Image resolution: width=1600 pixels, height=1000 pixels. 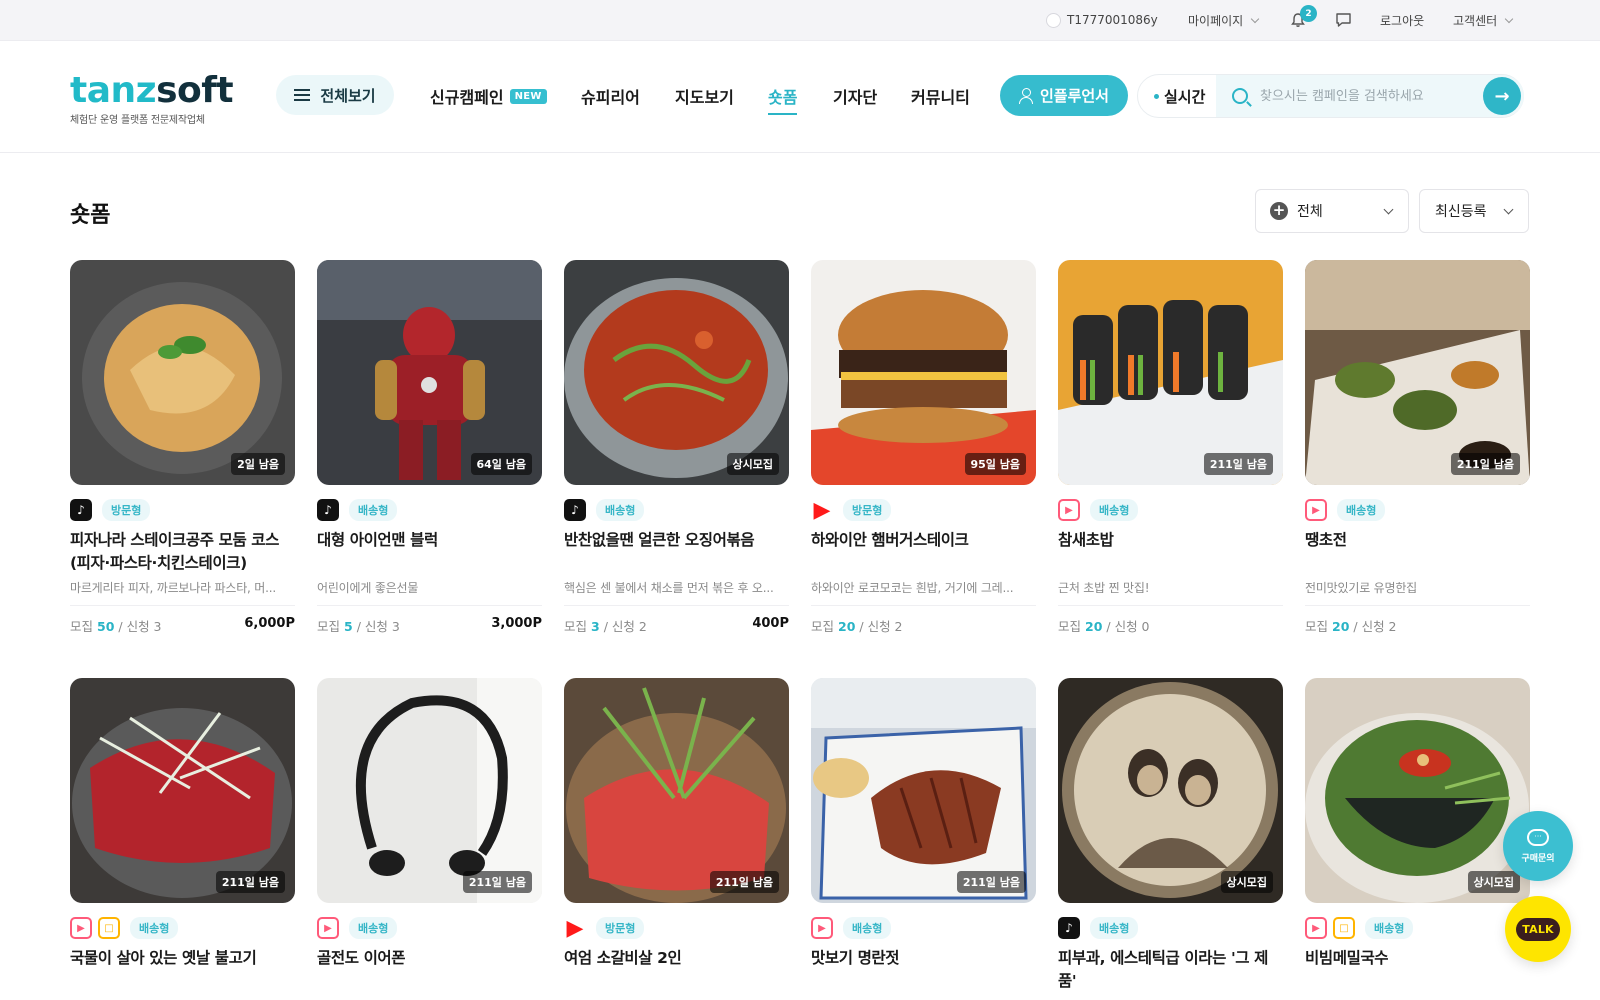 I want to click on sort-select: 최신등록, so click(x=1474, y=211).